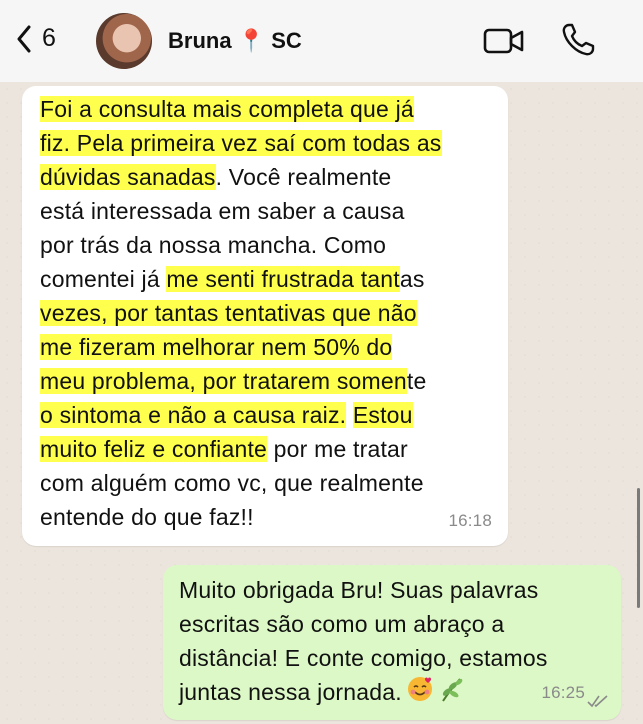 The height and width of the screenshot is (724, 643). What do you see at coordinates (283, 279) in the screenshot?
I see `highlighted-text: me senti frustrada tant` at bounding box center [283, 279].